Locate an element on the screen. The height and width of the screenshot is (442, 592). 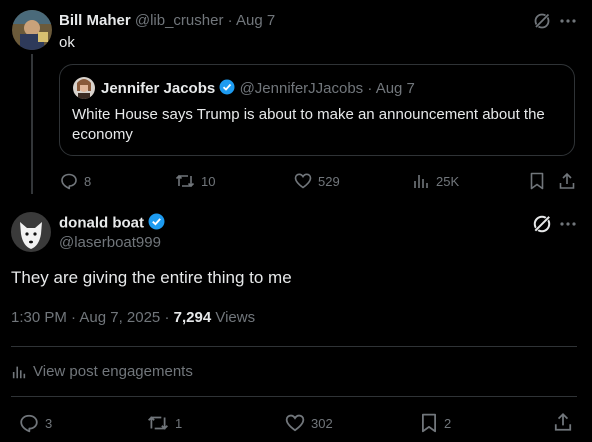
repost-button: 10 is located at coordinates (195, 181).